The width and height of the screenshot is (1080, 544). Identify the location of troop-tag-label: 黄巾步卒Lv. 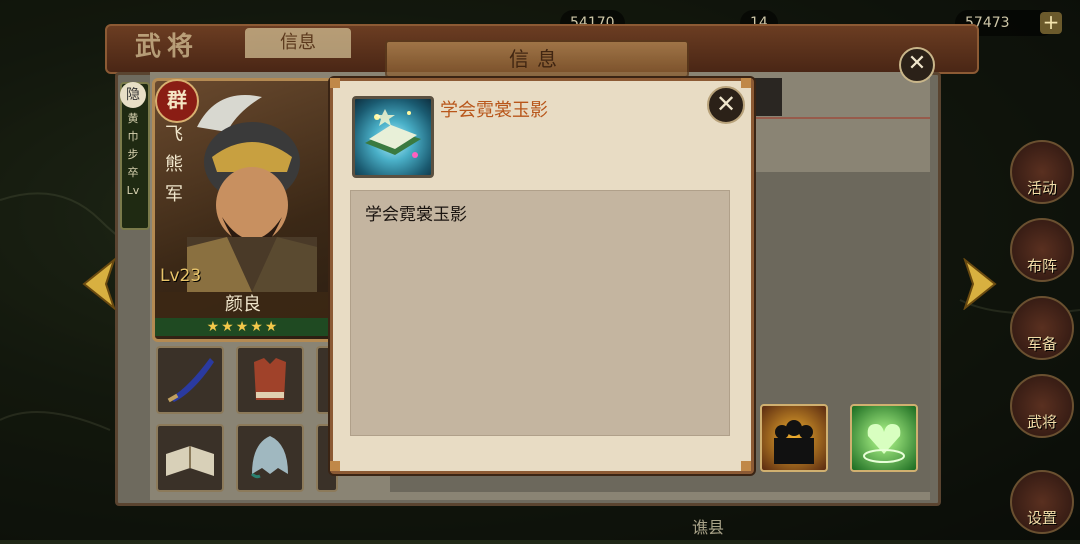
(133, 154).